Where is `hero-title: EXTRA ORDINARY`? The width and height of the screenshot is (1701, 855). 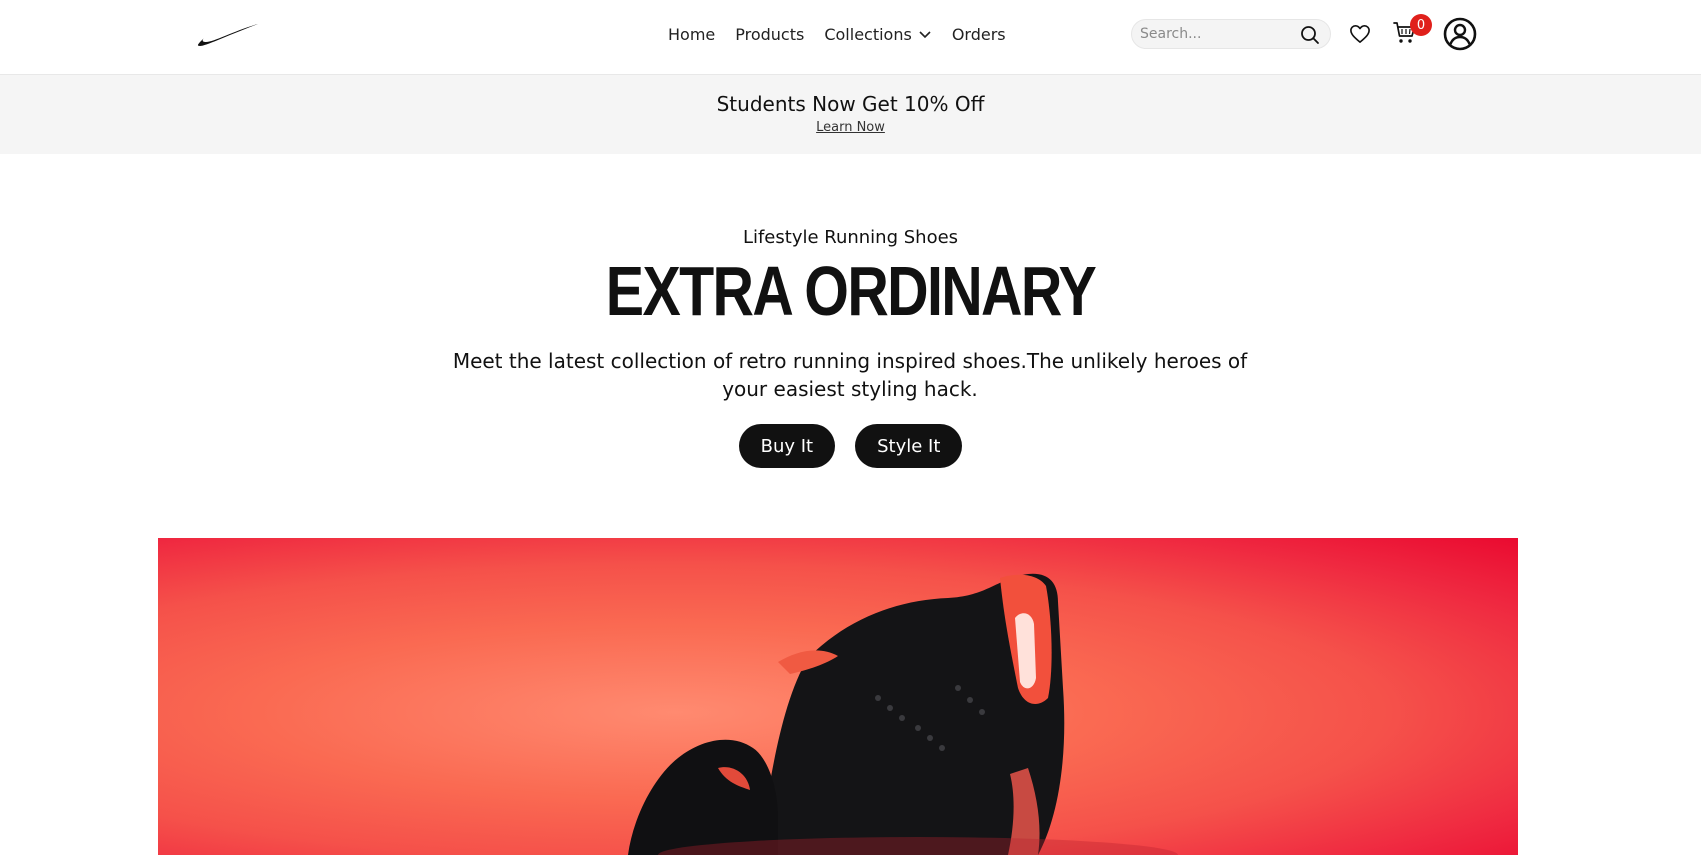 hero-title: EXTRA ORDINARY is located at coordinates (851, 291).